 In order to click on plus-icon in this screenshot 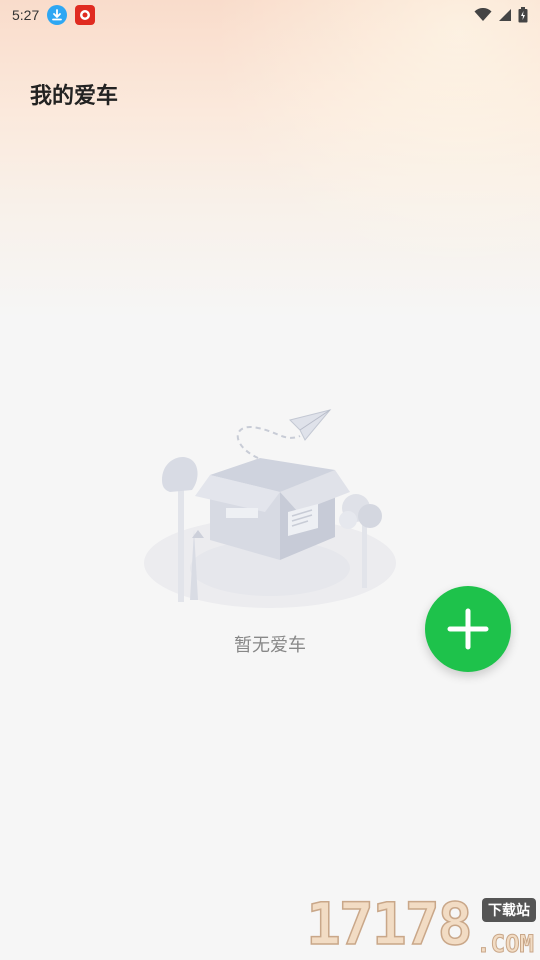, I will do `click(468, 629)`.